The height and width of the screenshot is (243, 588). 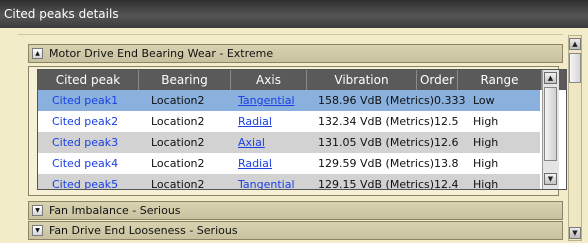 What do you see at coordinates (85, 163) in the screenshot?
I see `cited-peak-link: Cited peak4` at bounding box center [85, 163].